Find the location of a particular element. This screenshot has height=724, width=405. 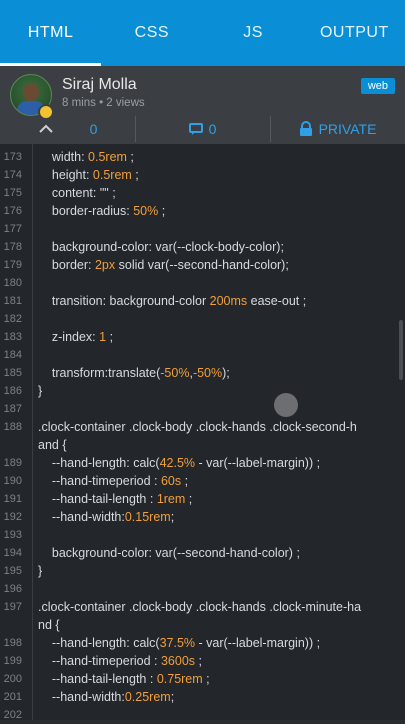

code-line: 186} is located at coordinates (202, 391).